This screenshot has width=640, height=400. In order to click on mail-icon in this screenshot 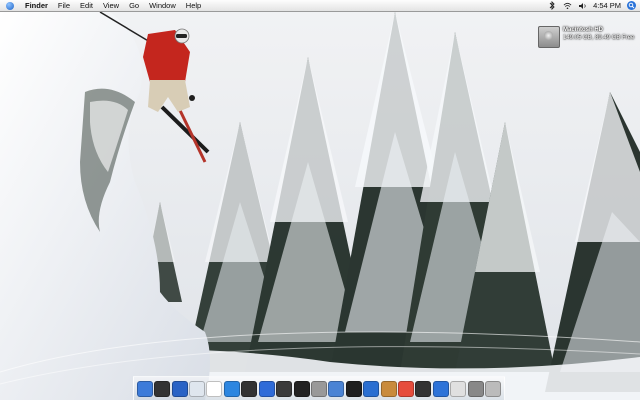, I will do `click(179, 388)`.